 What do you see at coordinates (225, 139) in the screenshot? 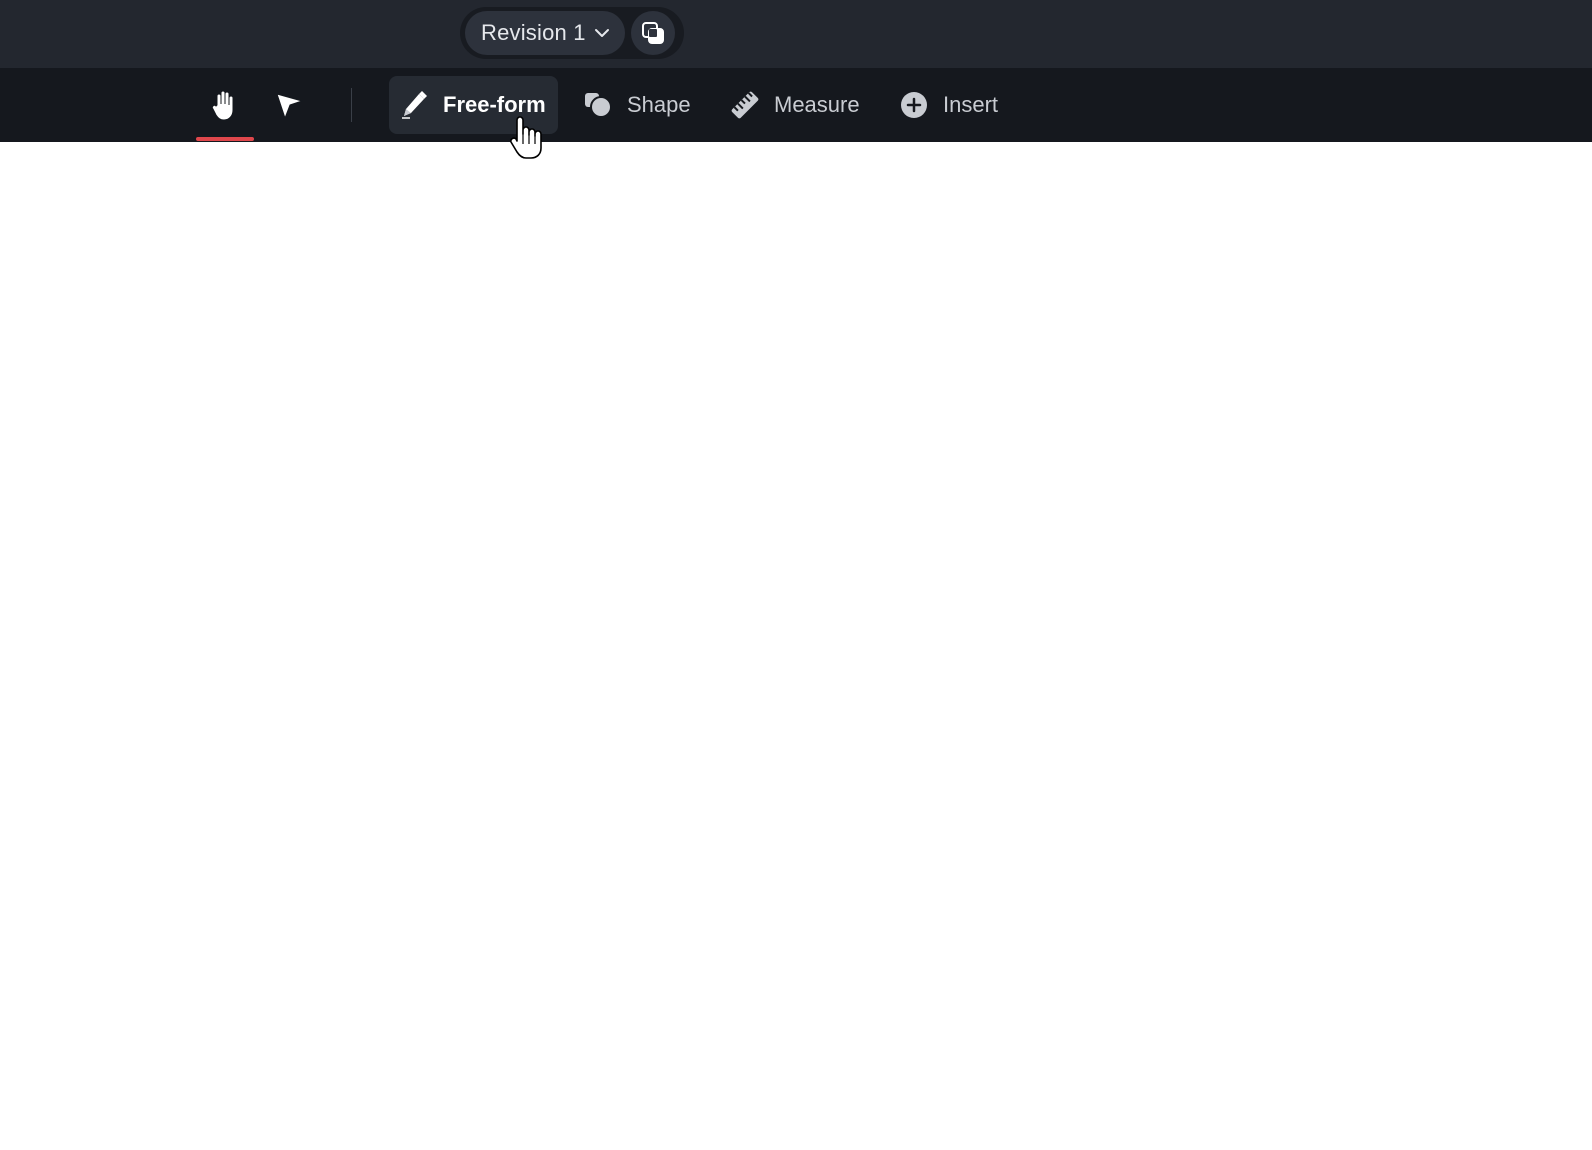
I see `active-tool-indicator` at bounding box center [225, 139].